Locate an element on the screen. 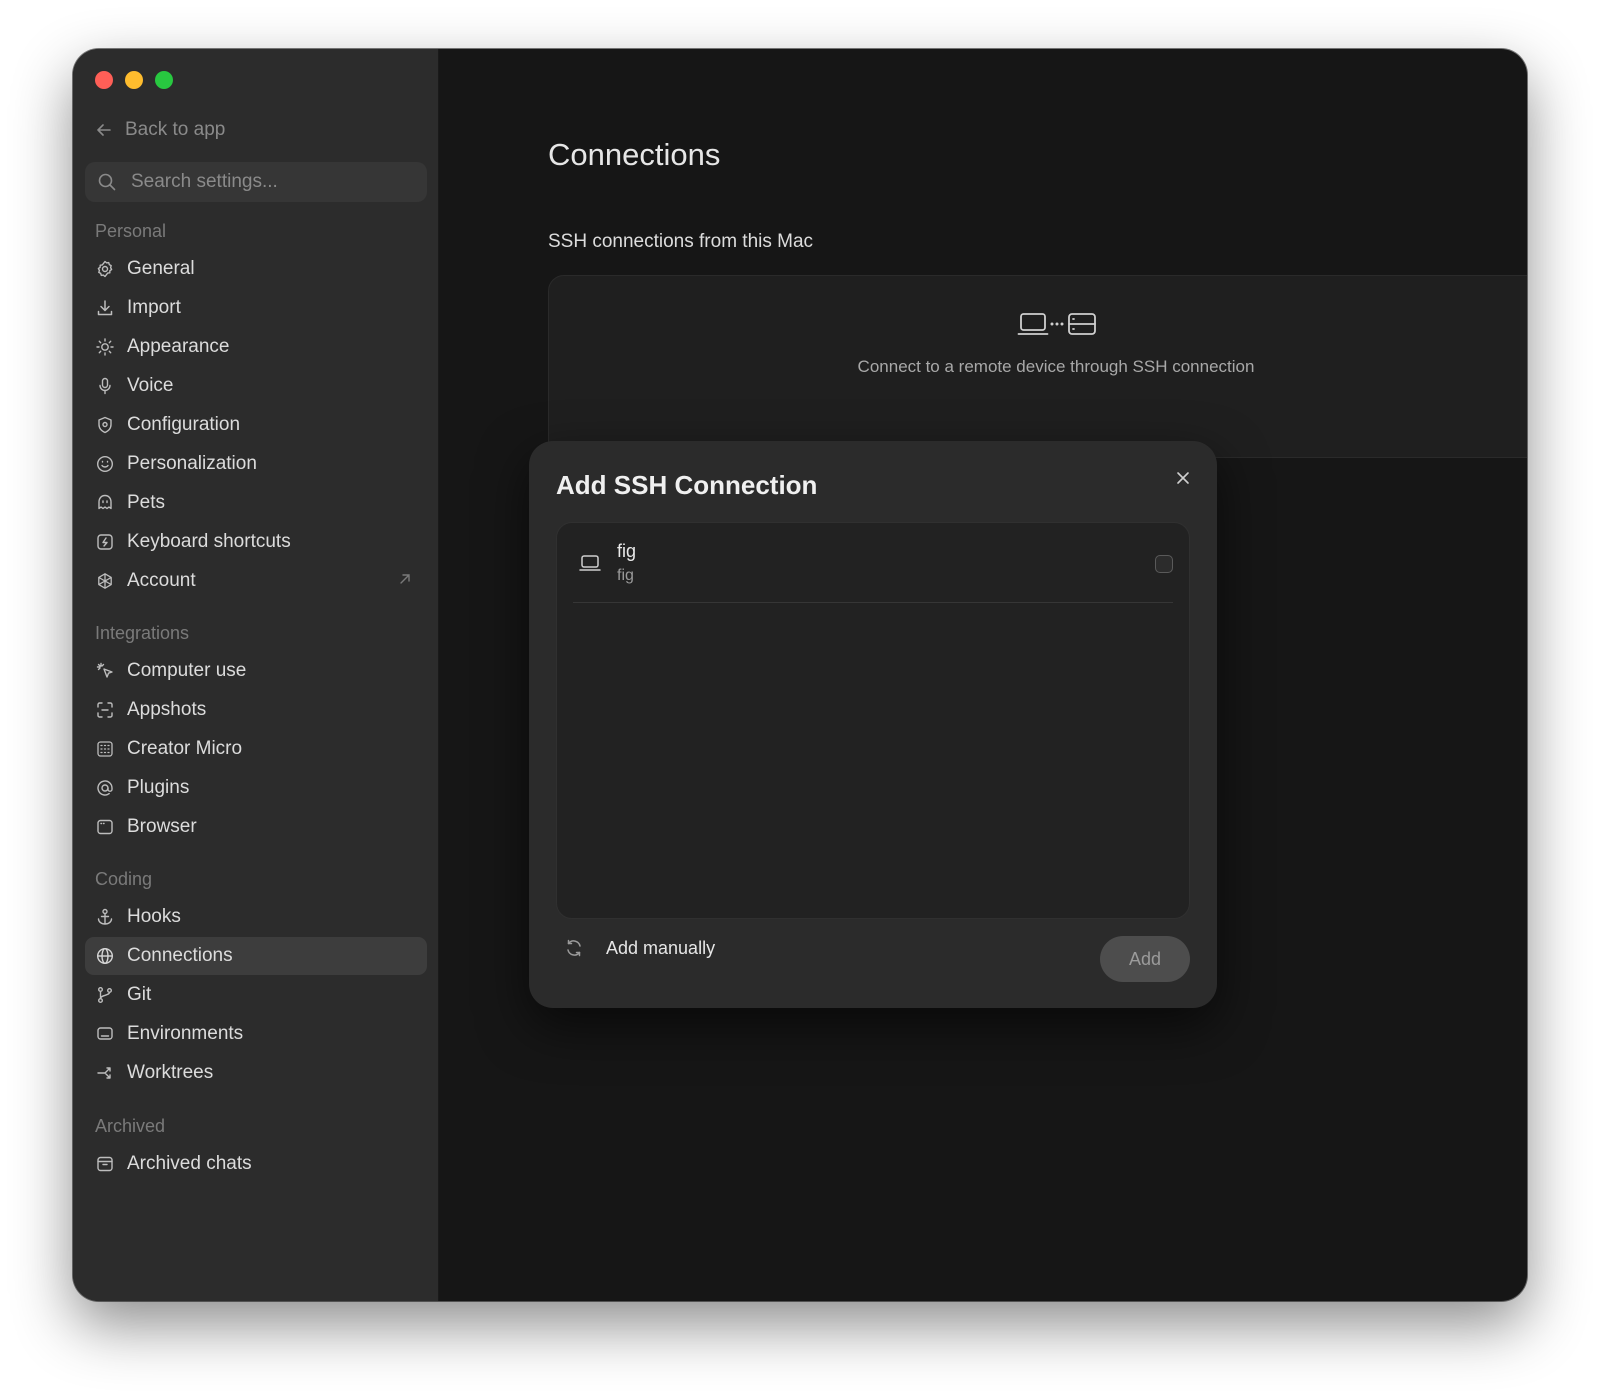  page-title: Connections is located at coordinates (634, 154).